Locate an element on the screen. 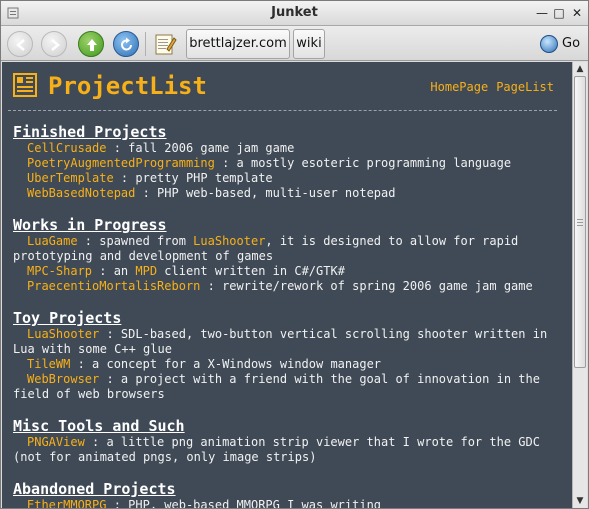 Image resolution: width=589 pixels, height=509 pixels. homepage-link: HomePage is located at coordinates (459, 87).